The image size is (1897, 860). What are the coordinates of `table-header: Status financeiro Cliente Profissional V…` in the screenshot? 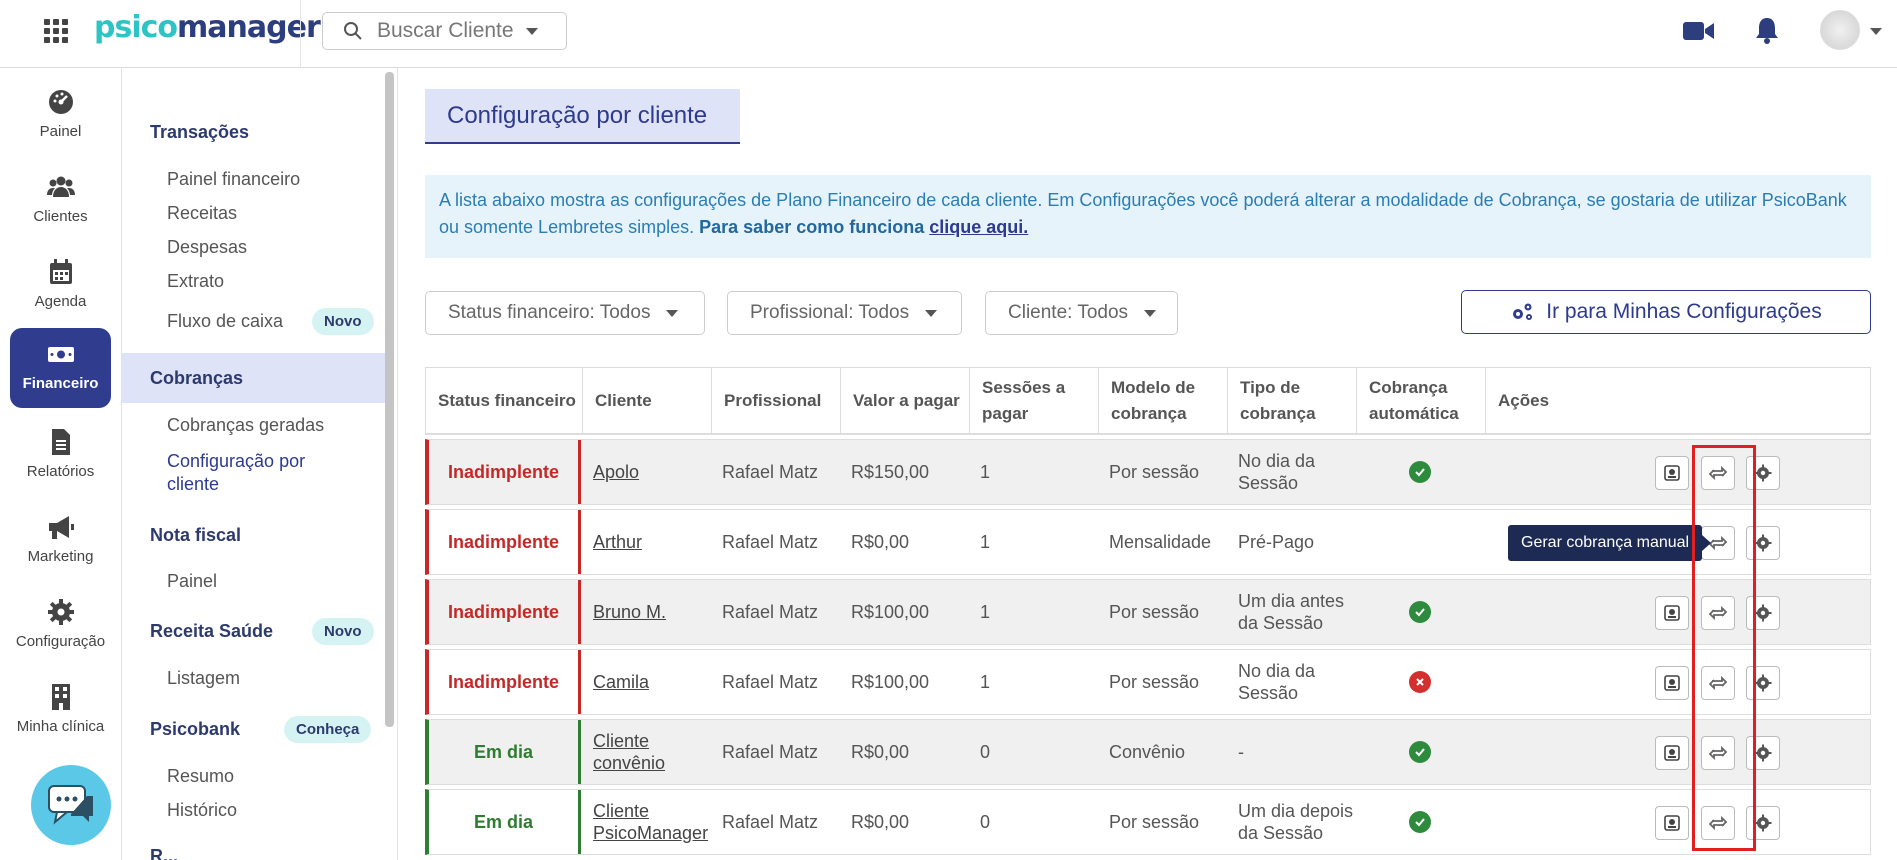 It's located at (1148, 401).